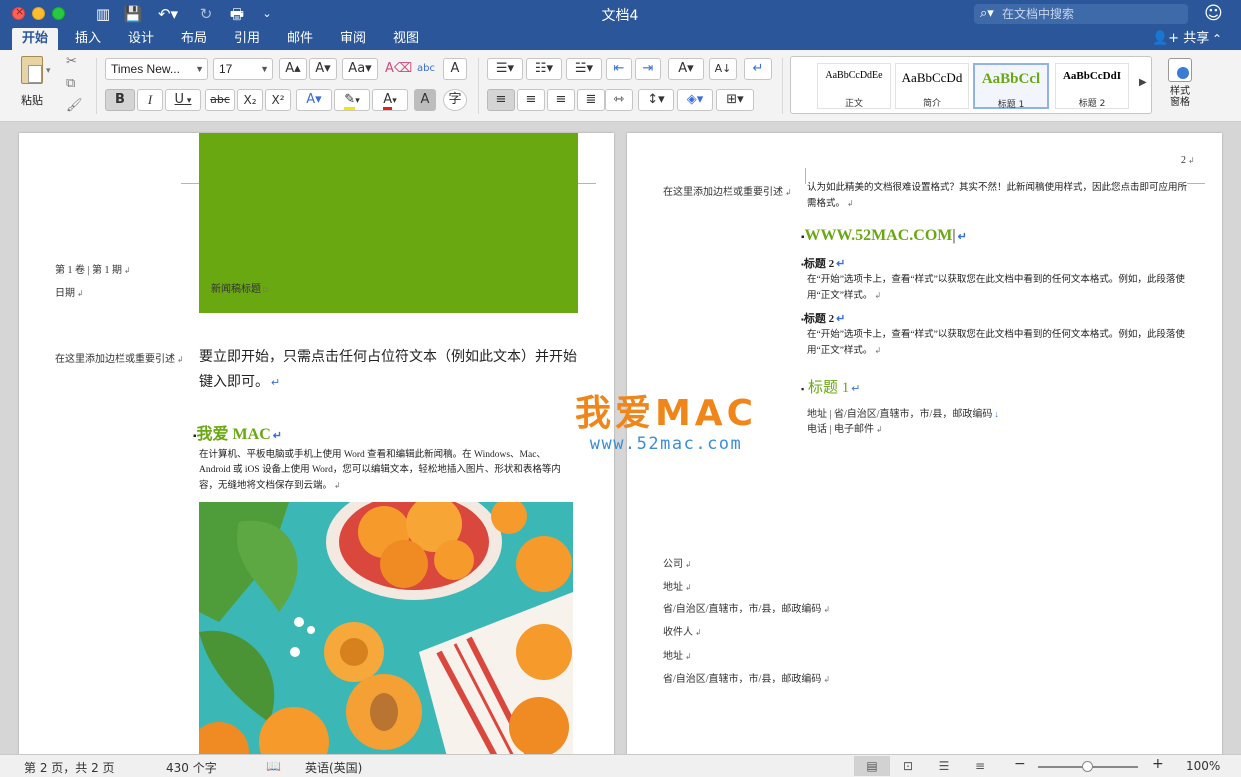 This screenshot has height=777, width=1241. Describe the element at coordinates (1180, 39) in the screenshot. I see `share-button: 👤+ 共享` at that location.